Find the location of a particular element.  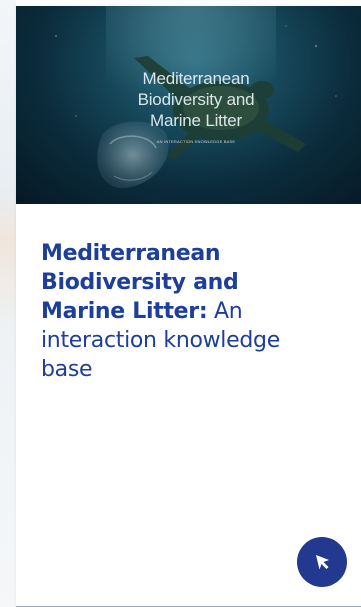

card-title-strong-line: Biodiversity and is located at coordinates (140, 282).